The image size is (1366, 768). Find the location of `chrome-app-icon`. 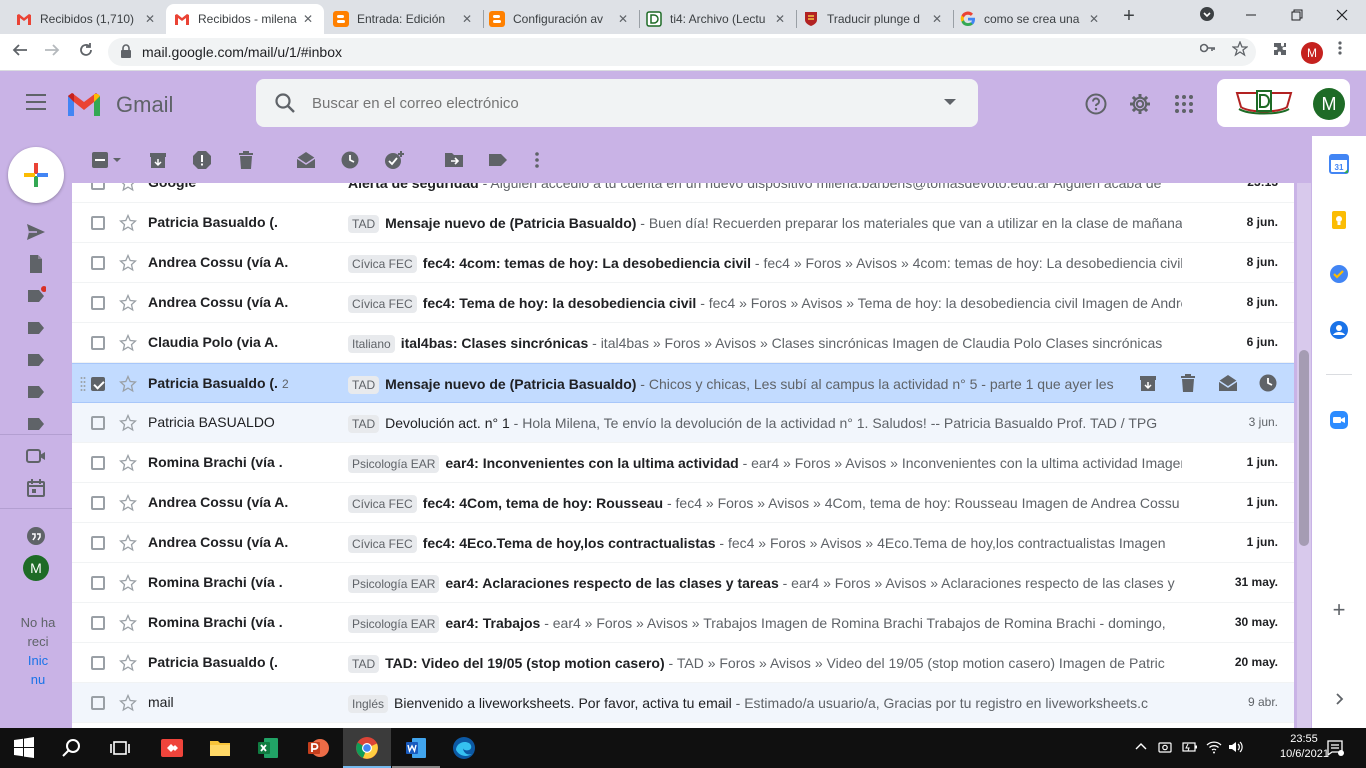

chrome-app-icon is located at coordinates (367, 748).